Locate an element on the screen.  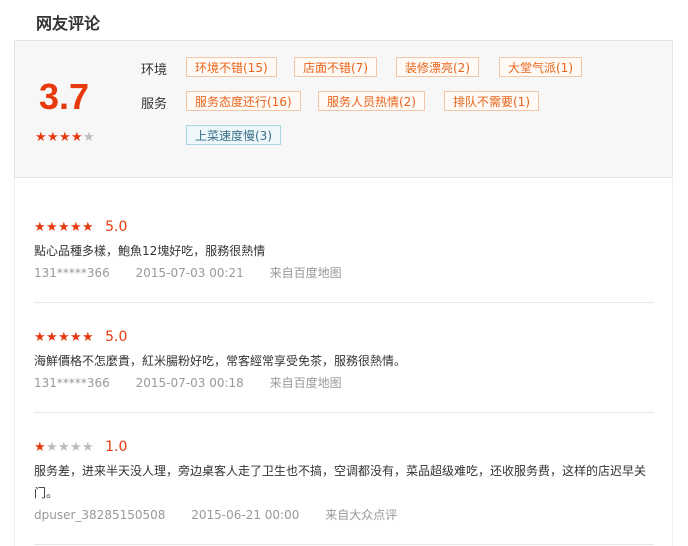
review-time: 2015-06-21 00:00 is located at coordinates (245, 515).